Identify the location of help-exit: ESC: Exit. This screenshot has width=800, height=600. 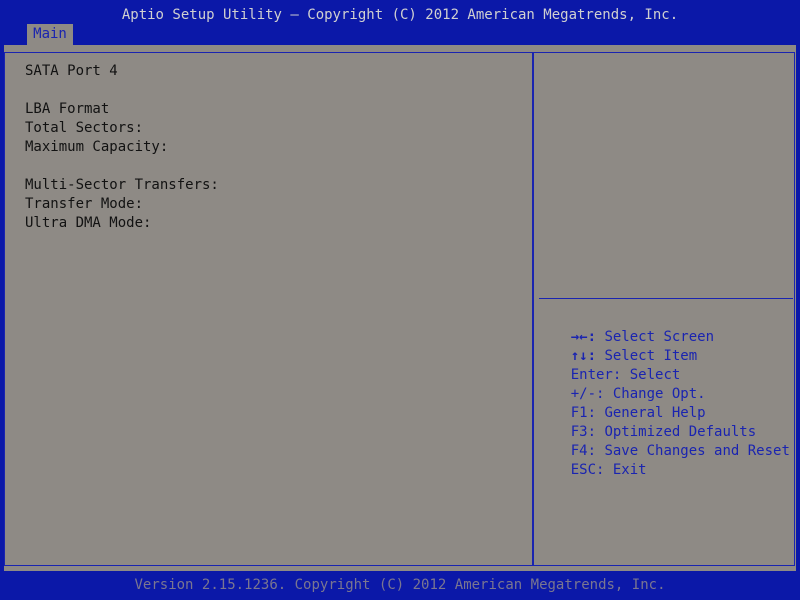
(592, 470).